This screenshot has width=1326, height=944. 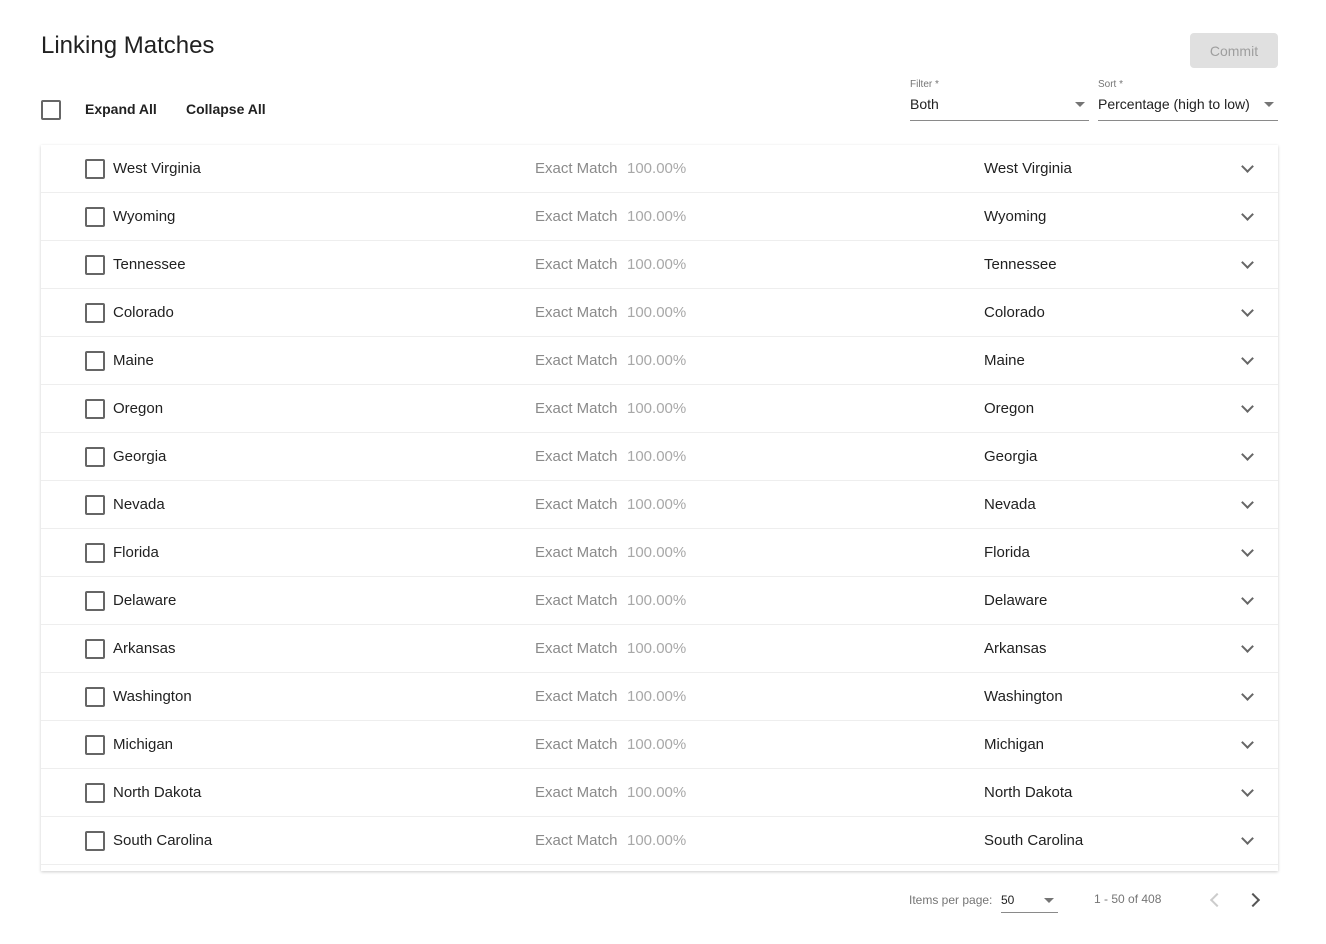 What do you see at coordinates (133, 360) in the screenshot?
I see `source-name: Maine` at bounding box center [133, 360].